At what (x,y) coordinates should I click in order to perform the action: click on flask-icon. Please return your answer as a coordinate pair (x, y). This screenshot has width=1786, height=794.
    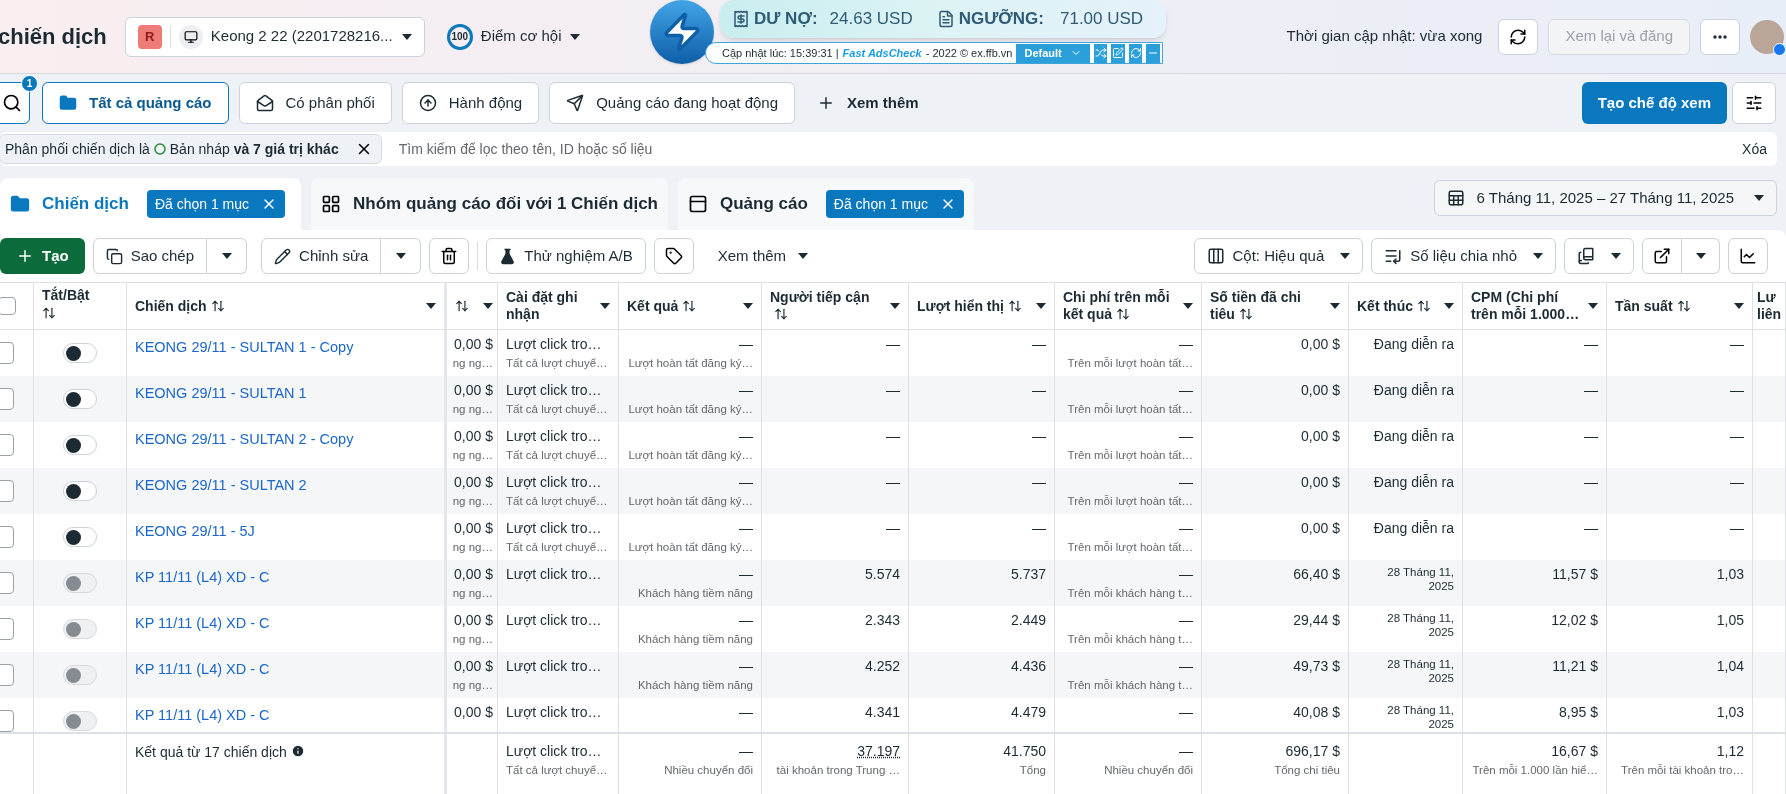
    Looking at the image, I should click on (508, 256).